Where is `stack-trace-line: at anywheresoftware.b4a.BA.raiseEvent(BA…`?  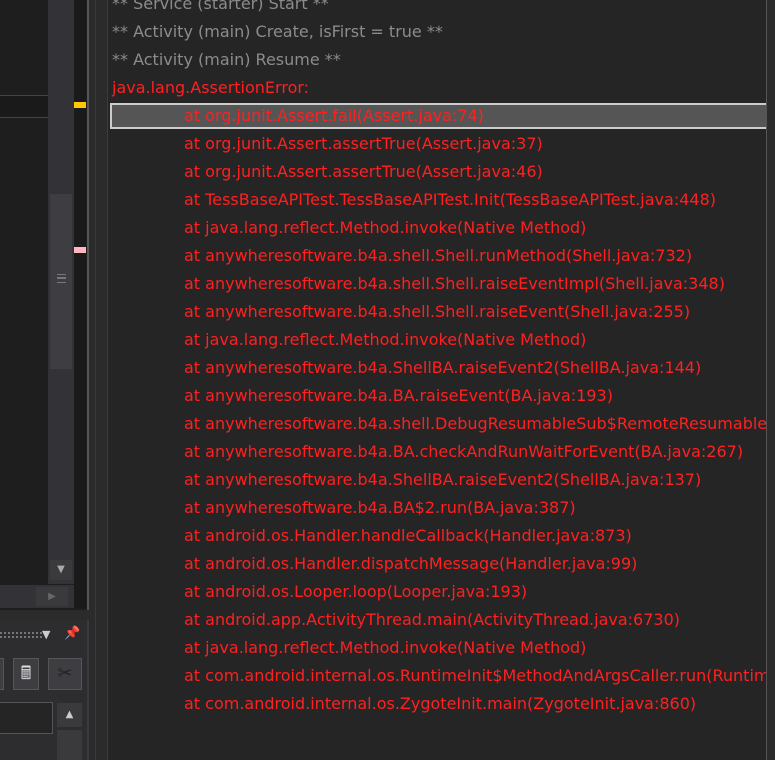 stack-trace-line: at anywheresoftware.b4a.BA.raiseEvent(BA… is located at coordinates (362, 396).